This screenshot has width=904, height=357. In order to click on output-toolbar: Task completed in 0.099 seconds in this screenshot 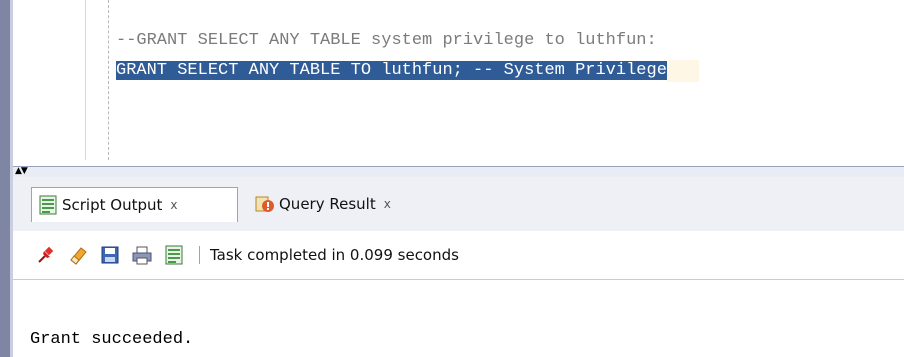, I will do `click(458, 255)`.